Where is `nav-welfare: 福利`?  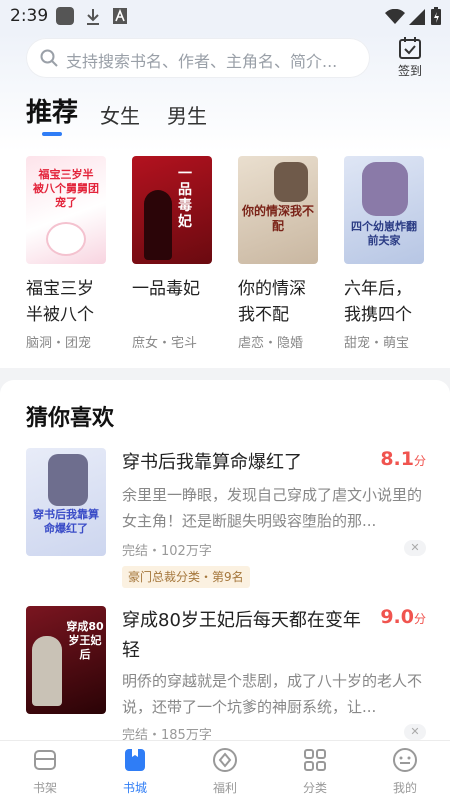 nav-welfare: 福利 is located at coordinates (225, 771).